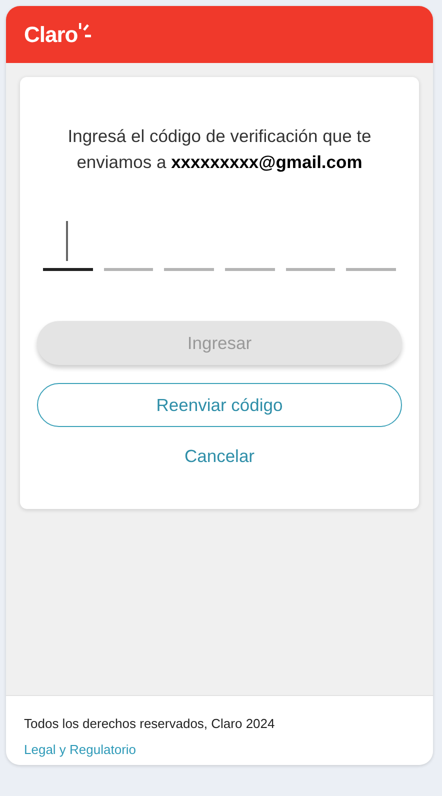  What do you see at coordinates (84, 30) in the screenshot?
I see `rays-icon` at bounding box center [84, 30].